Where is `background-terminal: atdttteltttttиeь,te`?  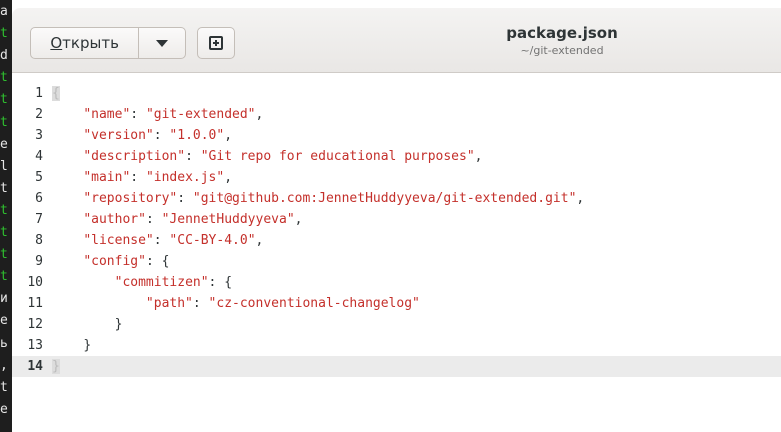 background-terminal: atdttteltttttиeь,te is located at coordinates (6, 216).